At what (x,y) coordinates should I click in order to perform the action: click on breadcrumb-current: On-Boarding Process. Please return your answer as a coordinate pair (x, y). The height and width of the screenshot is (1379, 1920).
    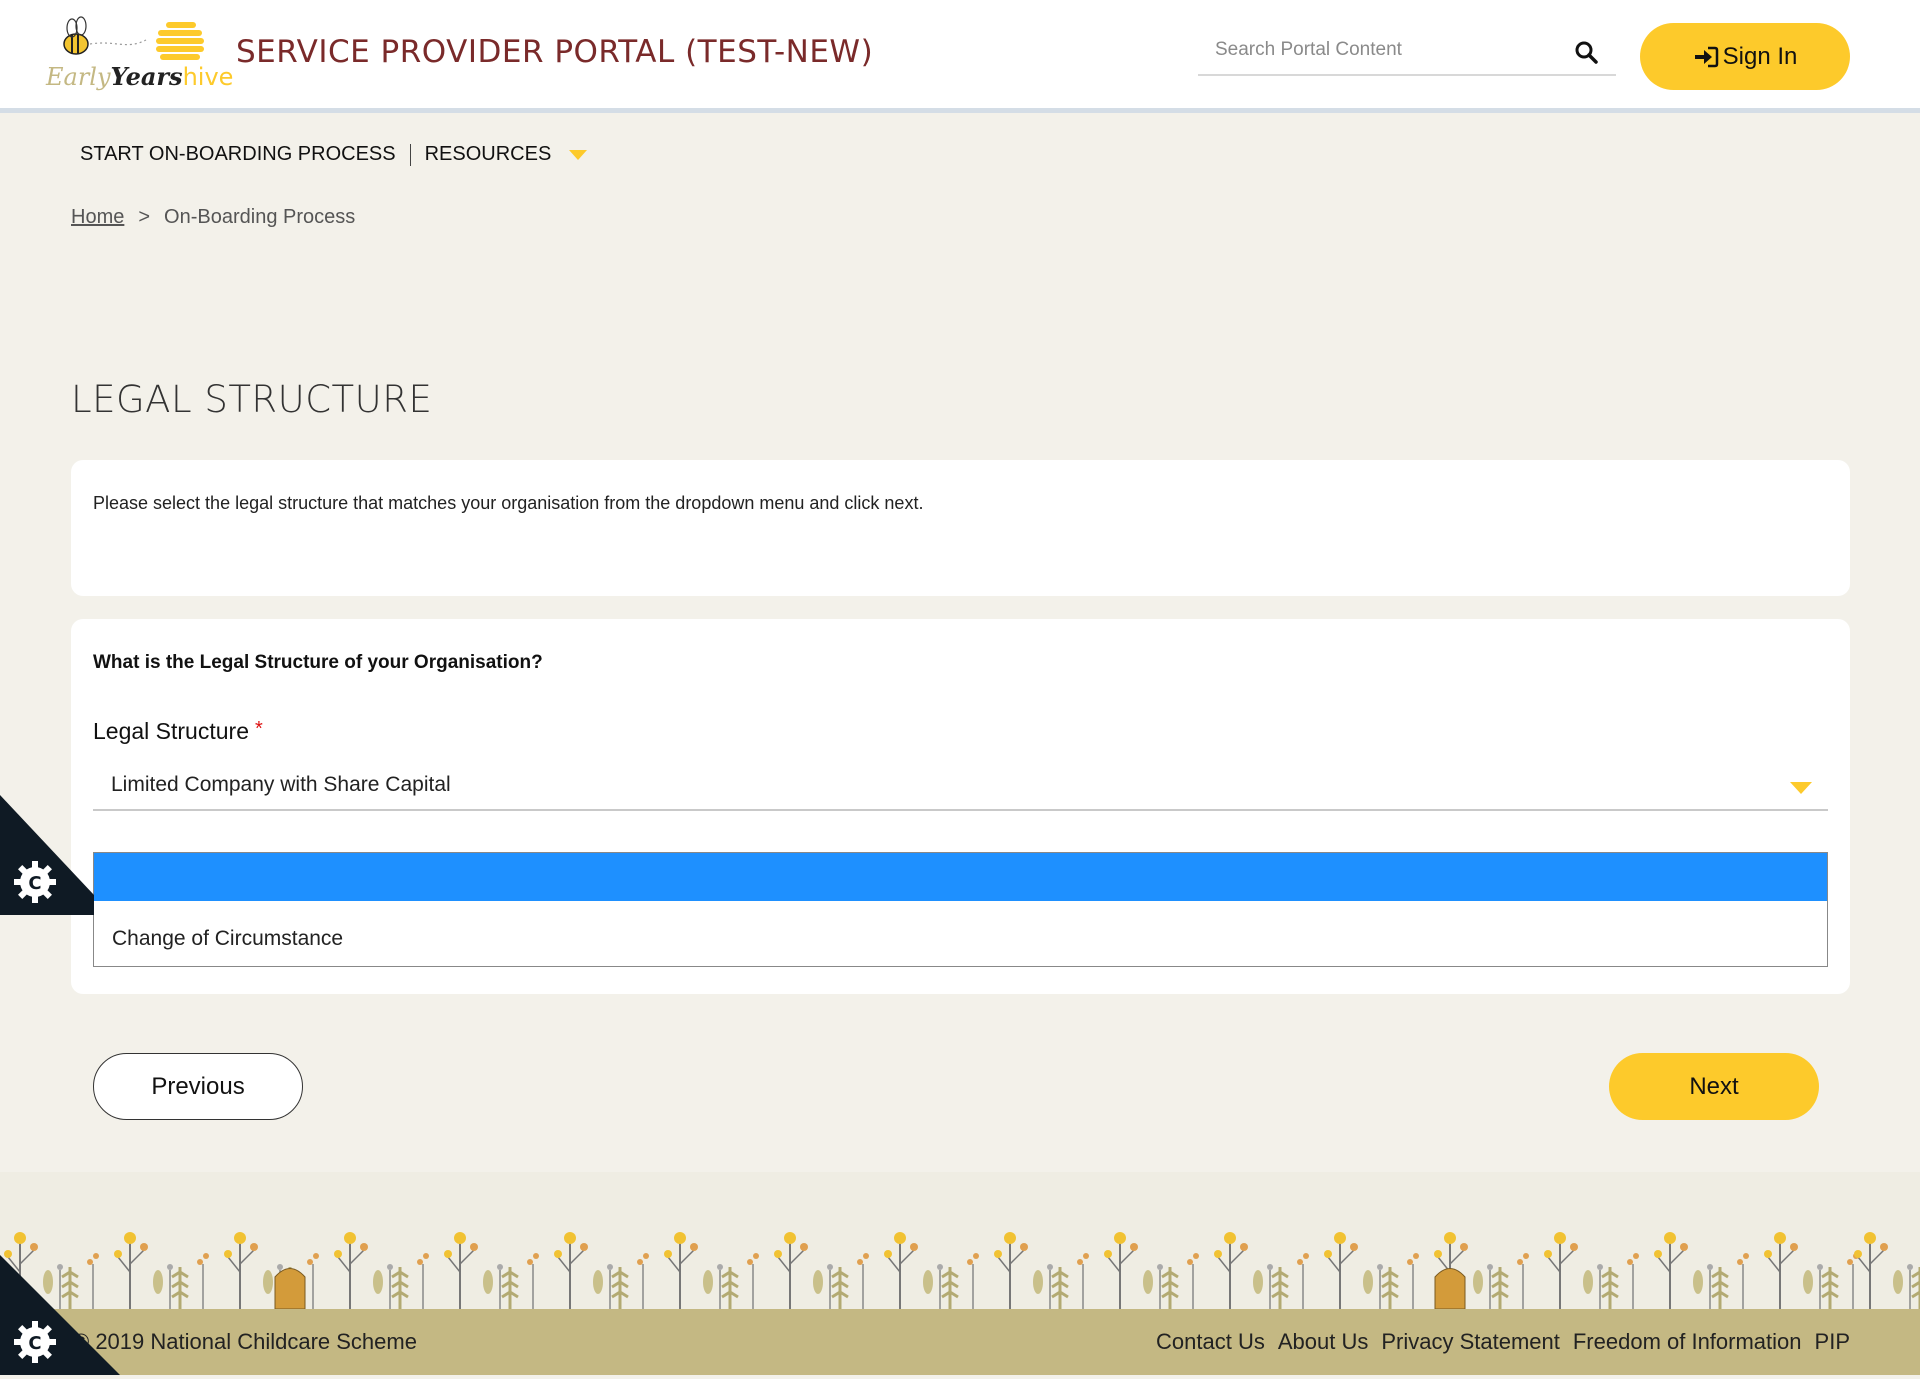
    Looking at the image, I should click on (260, 217).